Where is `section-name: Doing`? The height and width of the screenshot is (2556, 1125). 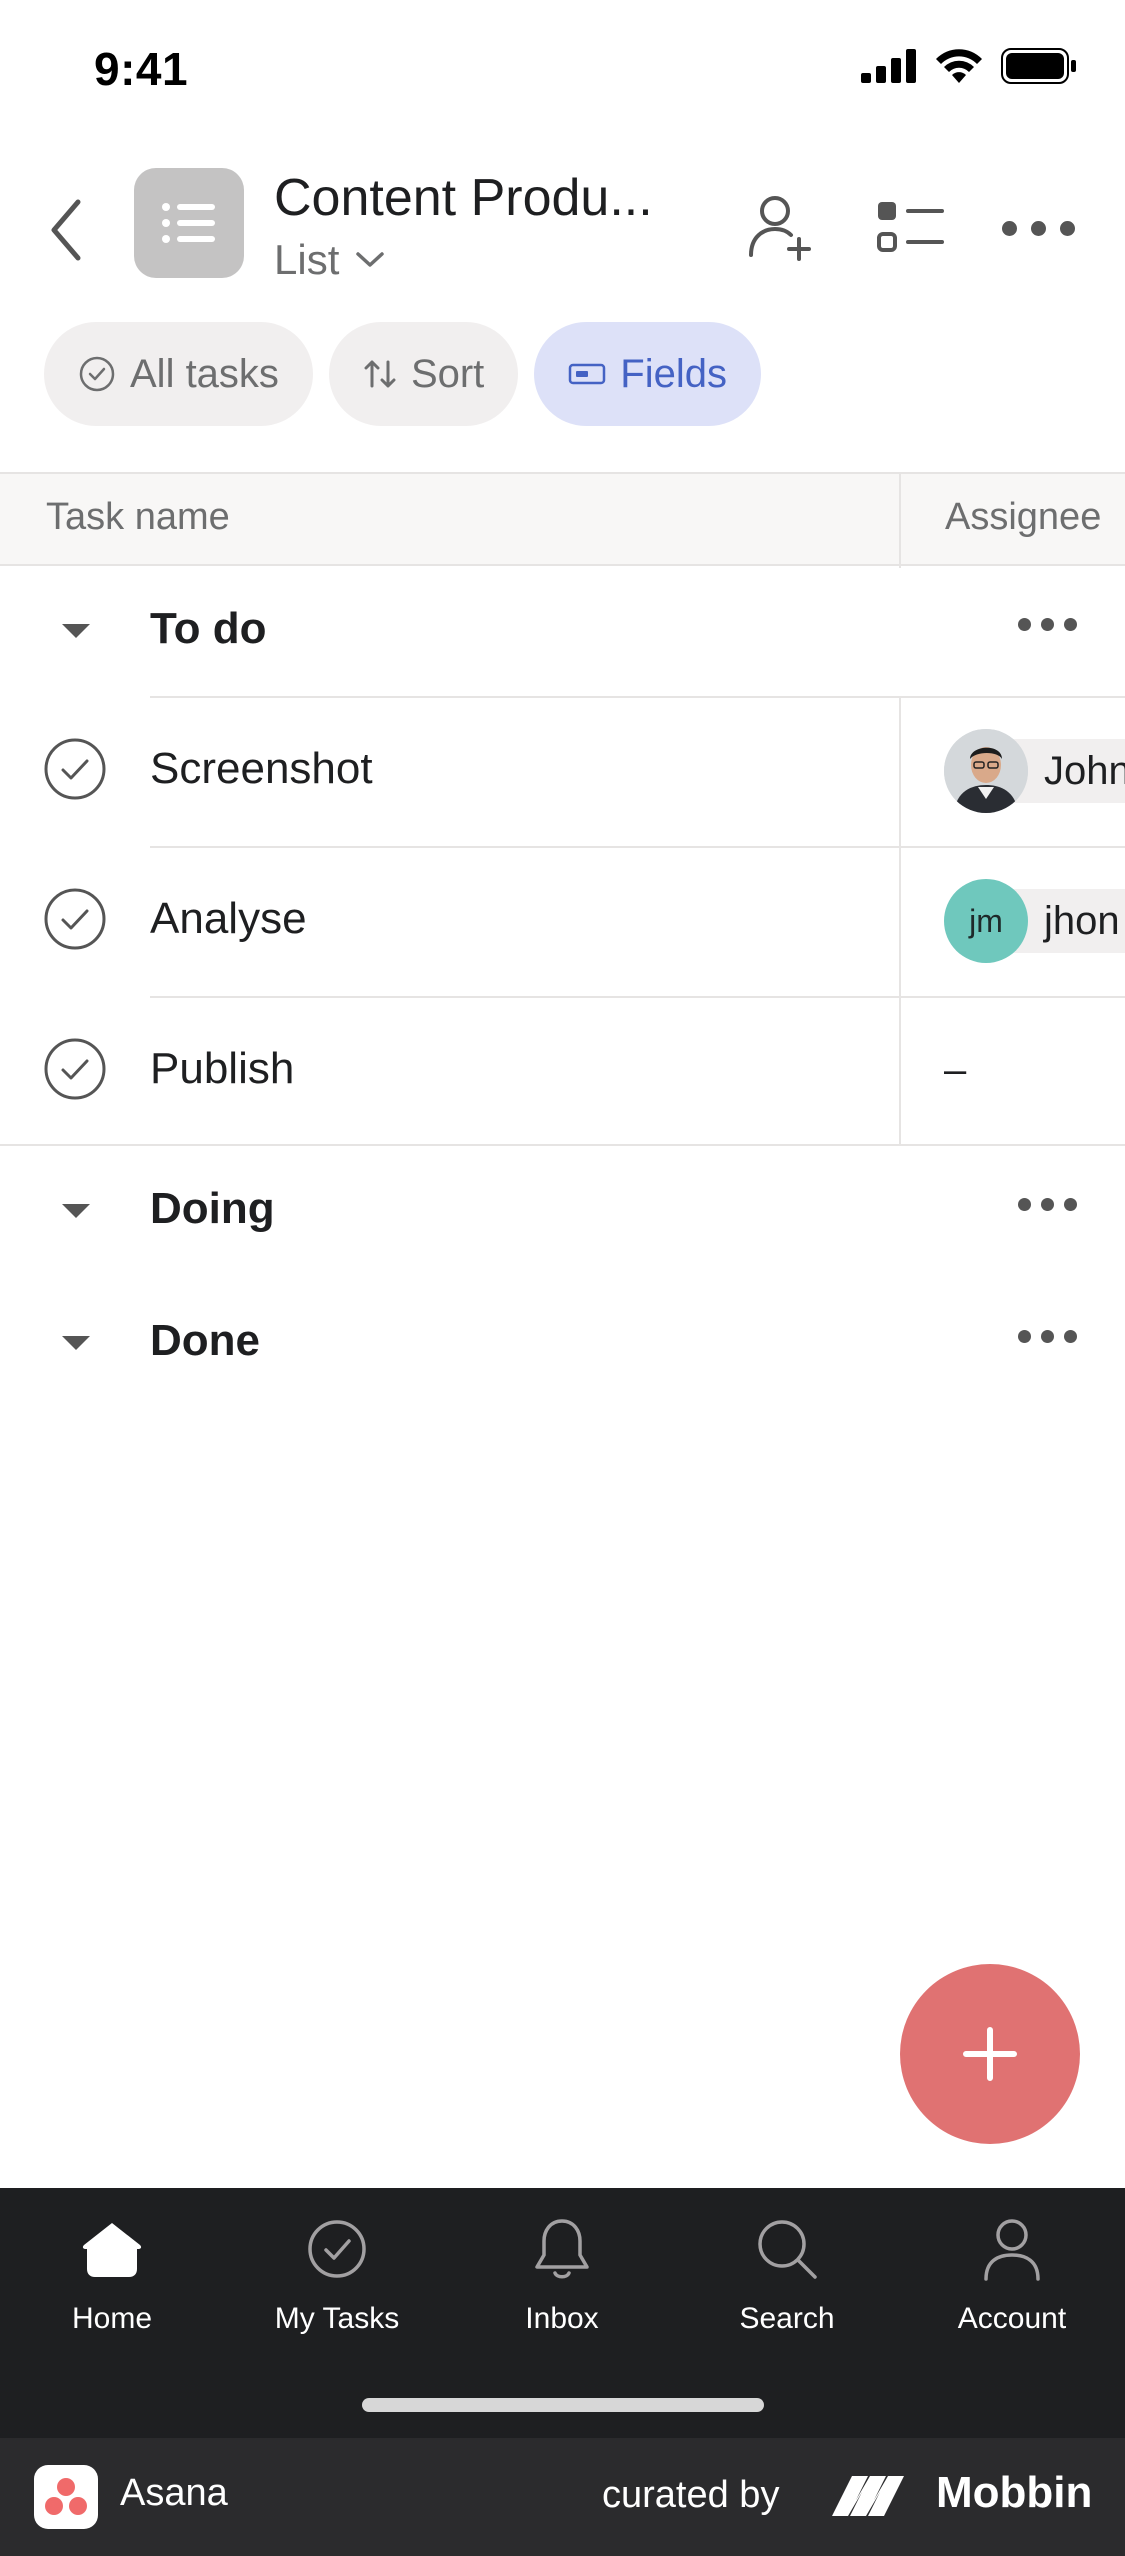
section-name: Doing is located at coordinates (212, 1208).